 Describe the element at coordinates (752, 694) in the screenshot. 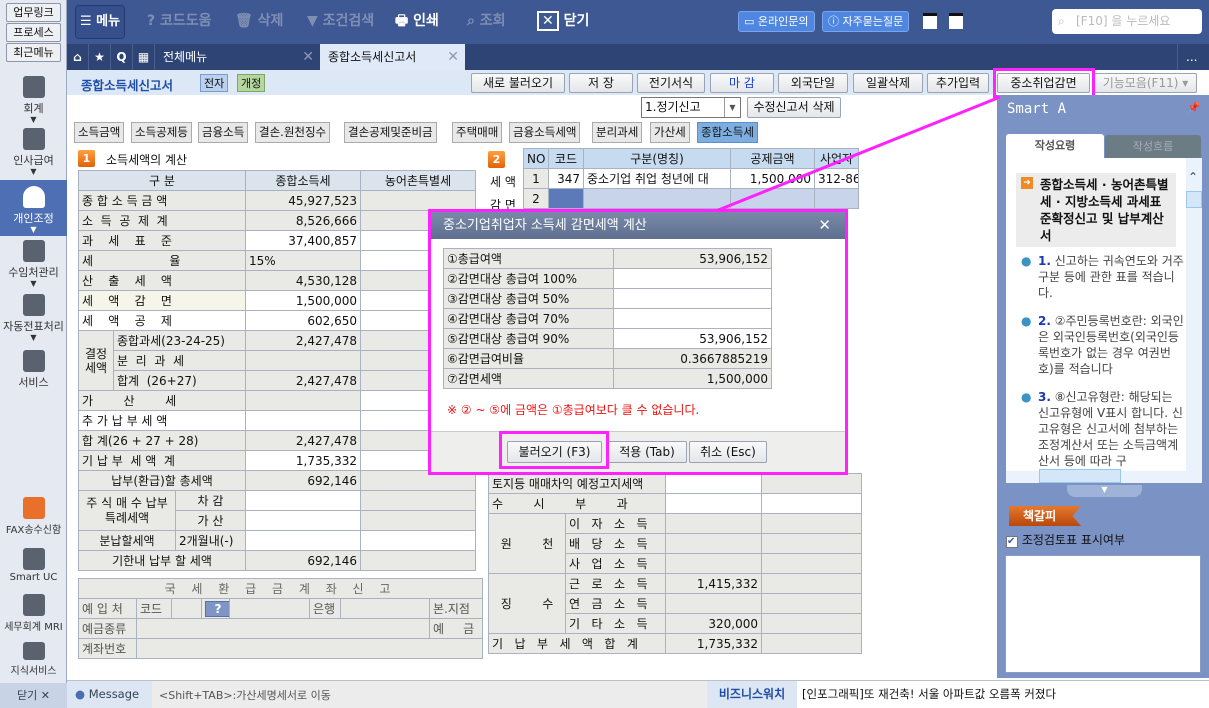

I see `news-source: 비즈니스워치` at that location.